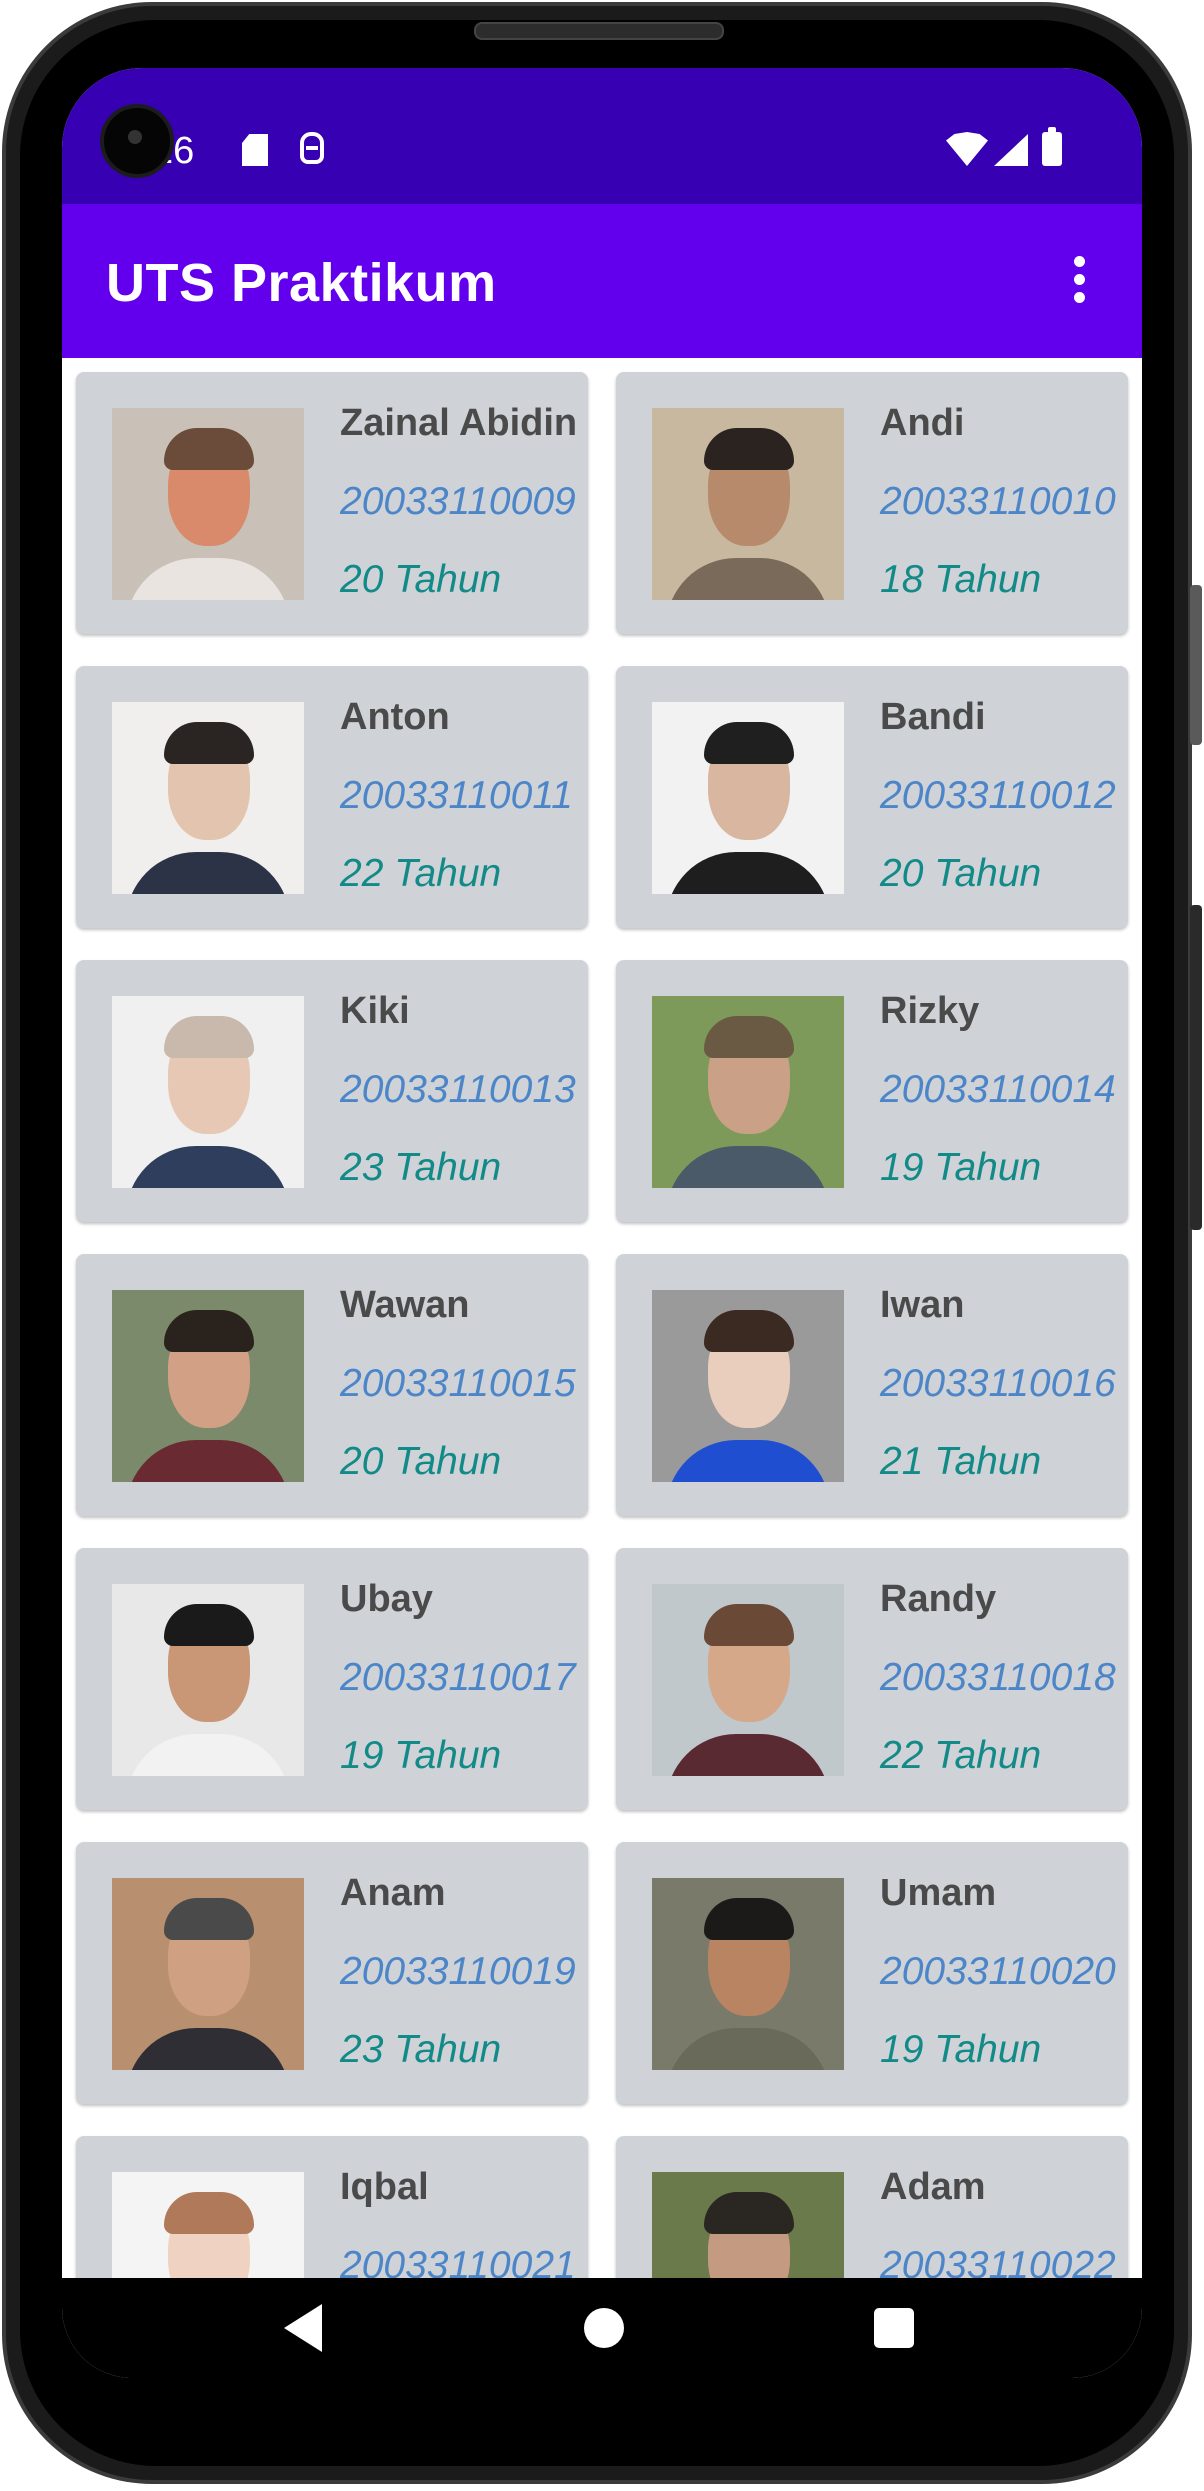  Describe the element at coordinates (872, 1385) in the screenshot. I see `student-card: Iwan 20033110016 21 Tahun` at that location.